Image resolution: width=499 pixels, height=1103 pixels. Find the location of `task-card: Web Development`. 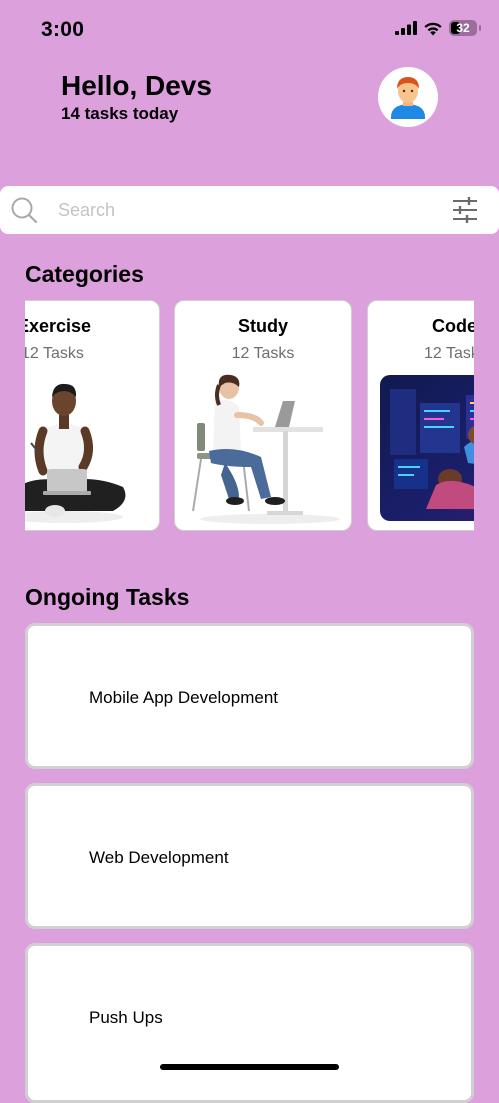

task-card: Web Development is located at coordinates (249, 856).